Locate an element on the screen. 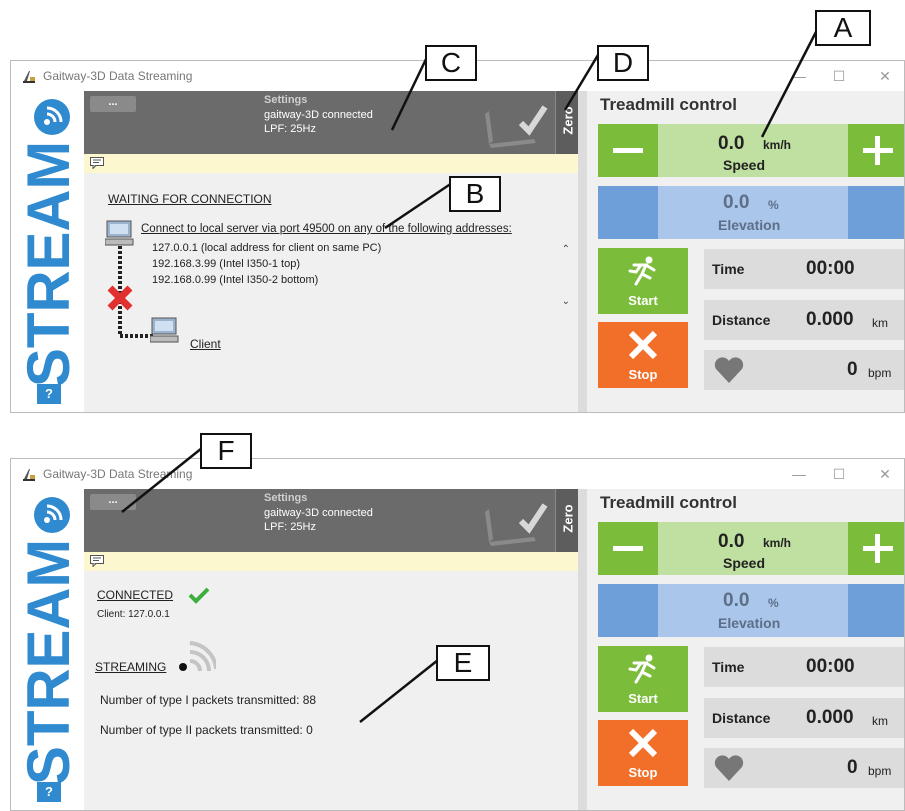  client-label: Client is located at coordinates (205, 344).